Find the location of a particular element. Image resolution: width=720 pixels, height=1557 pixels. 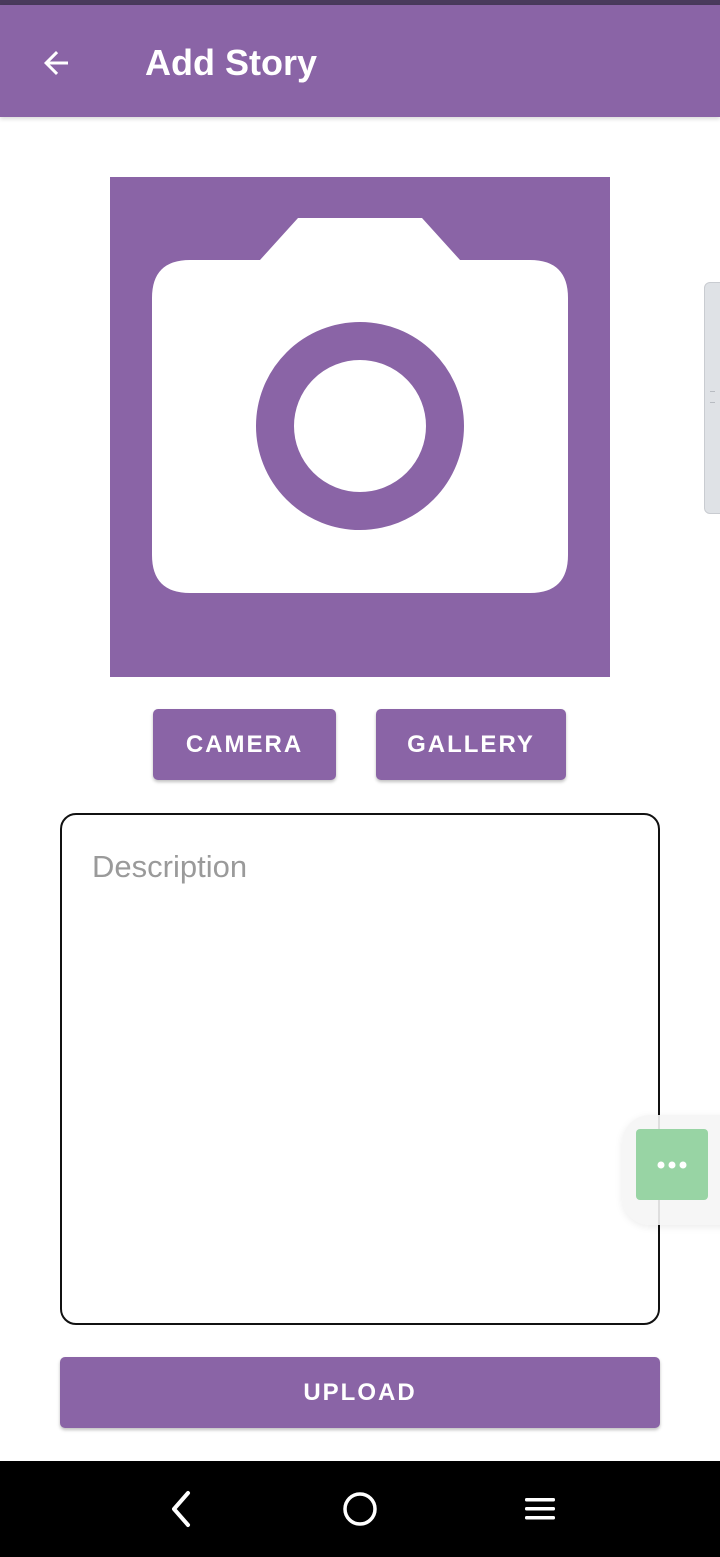

gallery-button: GALLERY is located at coordinates (471, 744).